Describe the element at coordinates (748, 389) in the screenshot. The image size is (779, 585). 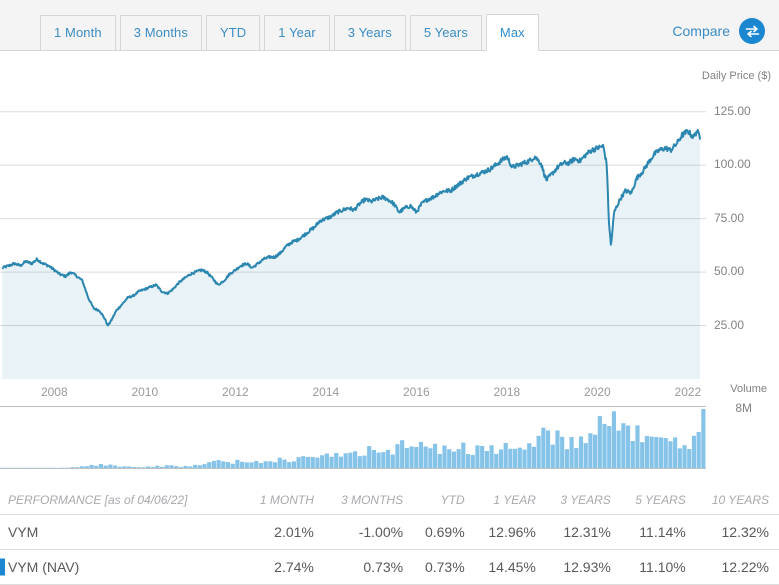
I see `volume-axis-title: Volume` at that location.